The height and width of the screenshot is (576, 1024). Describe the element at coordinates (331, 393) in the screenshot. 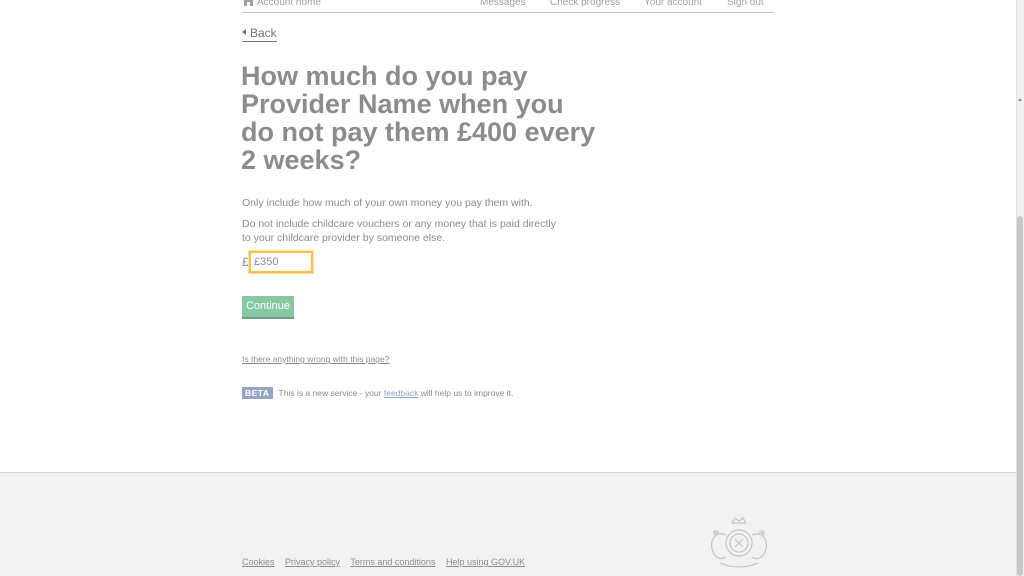

I see `beta-text-before: This is a new service - your` at that location.